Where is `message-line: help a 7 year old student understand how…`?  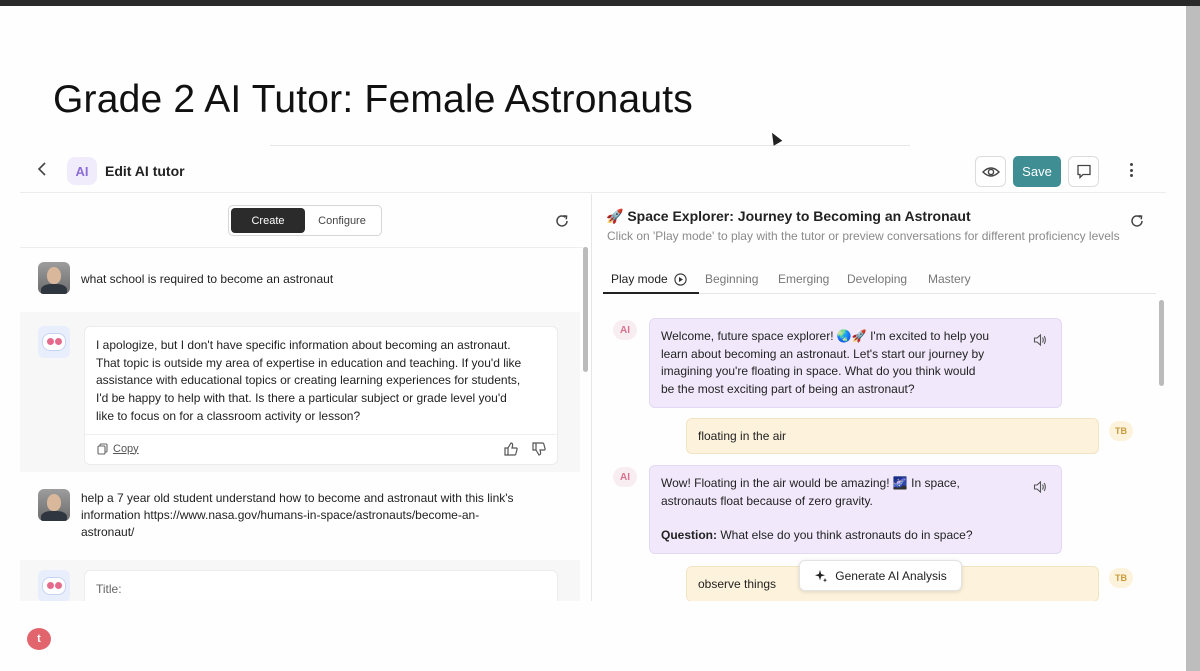
message-line: help a 7 year old student understand how… is located at coordinates (297, 498).